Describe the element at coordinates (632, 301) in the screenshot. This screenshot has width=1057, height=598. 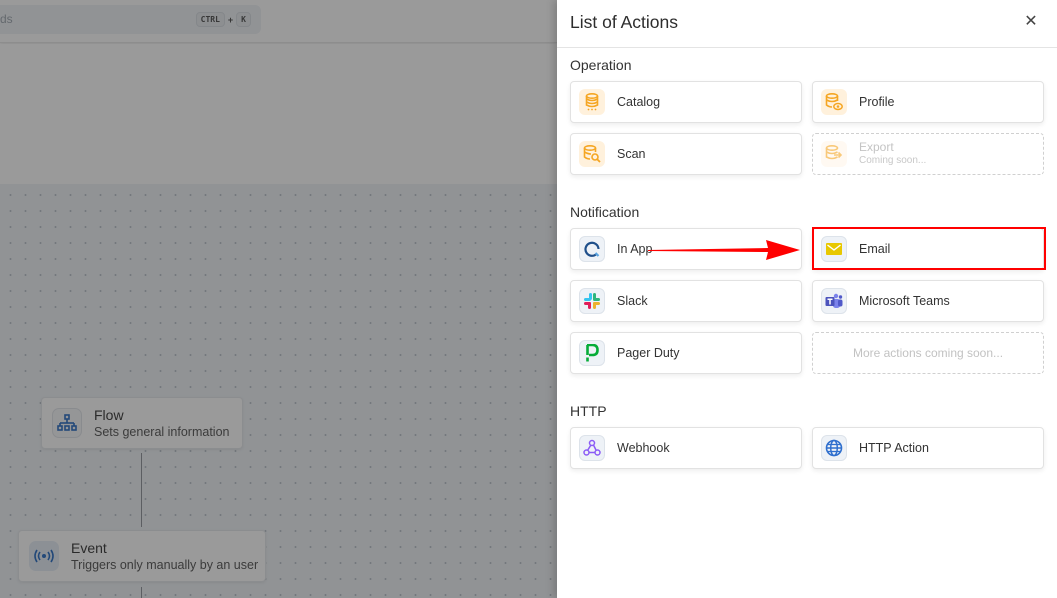
I see `action-label: Slack` at that location.